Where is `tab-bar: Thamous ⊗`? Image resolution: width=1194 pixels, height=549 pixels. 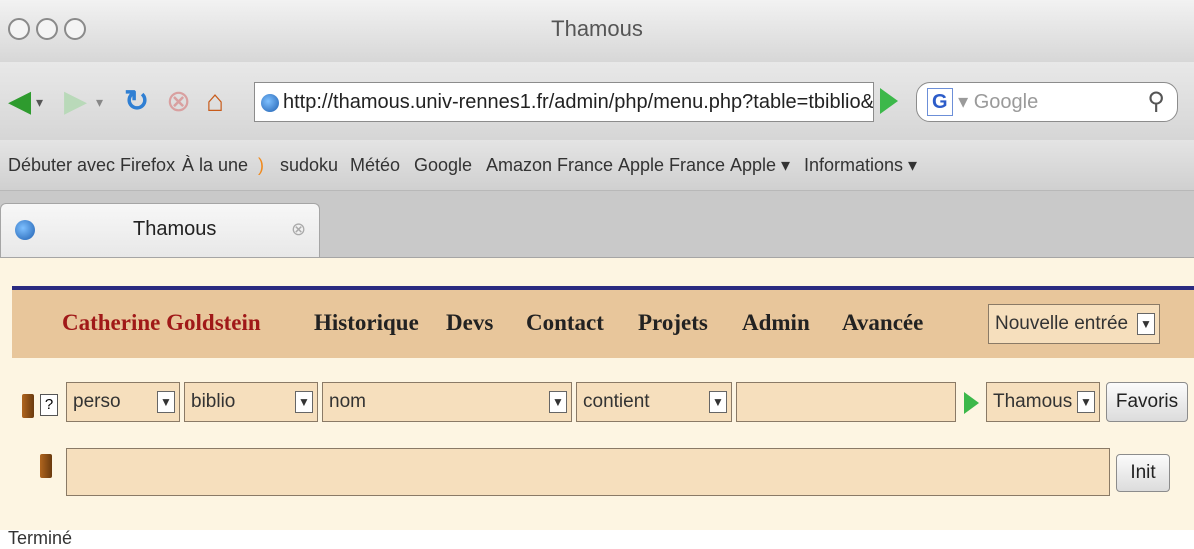 tab-bar: Thamous ⊗ is located at coordinates (597, 224).